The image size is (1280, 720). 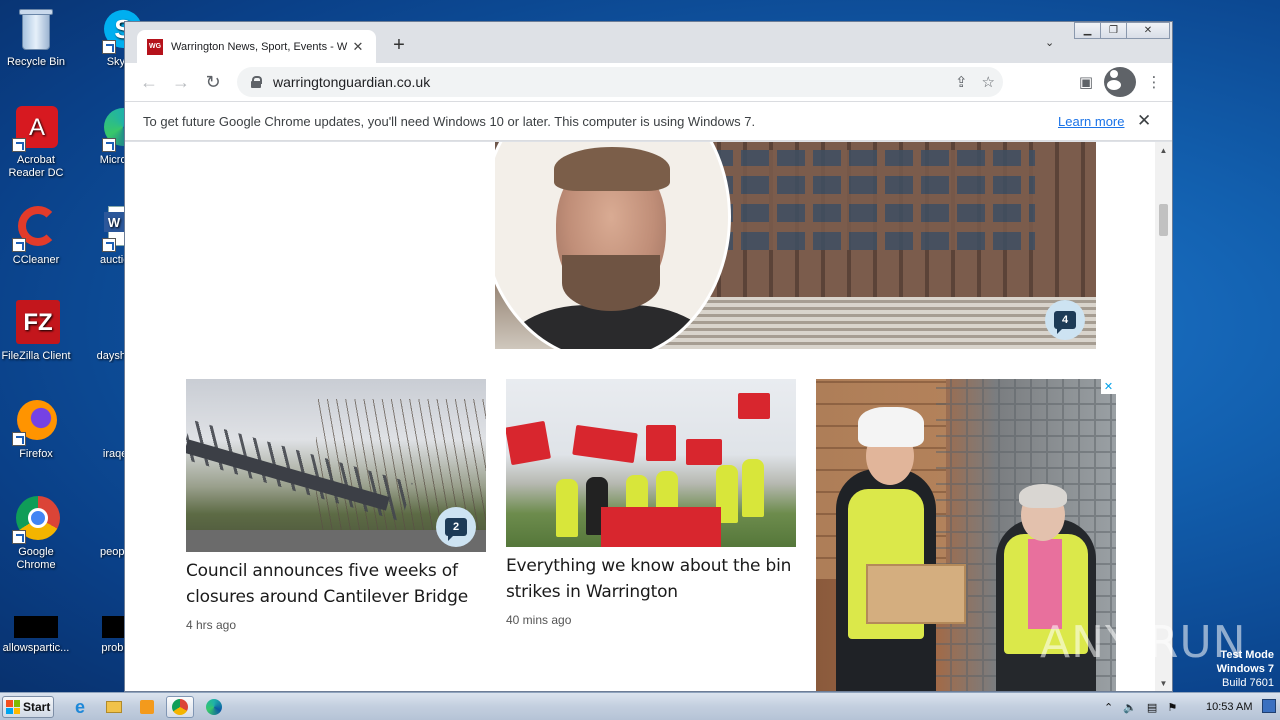 What do you see at coordinates (256, 82) in the screenshot?
I see `lock-icon` at bounding box center [256, 82].